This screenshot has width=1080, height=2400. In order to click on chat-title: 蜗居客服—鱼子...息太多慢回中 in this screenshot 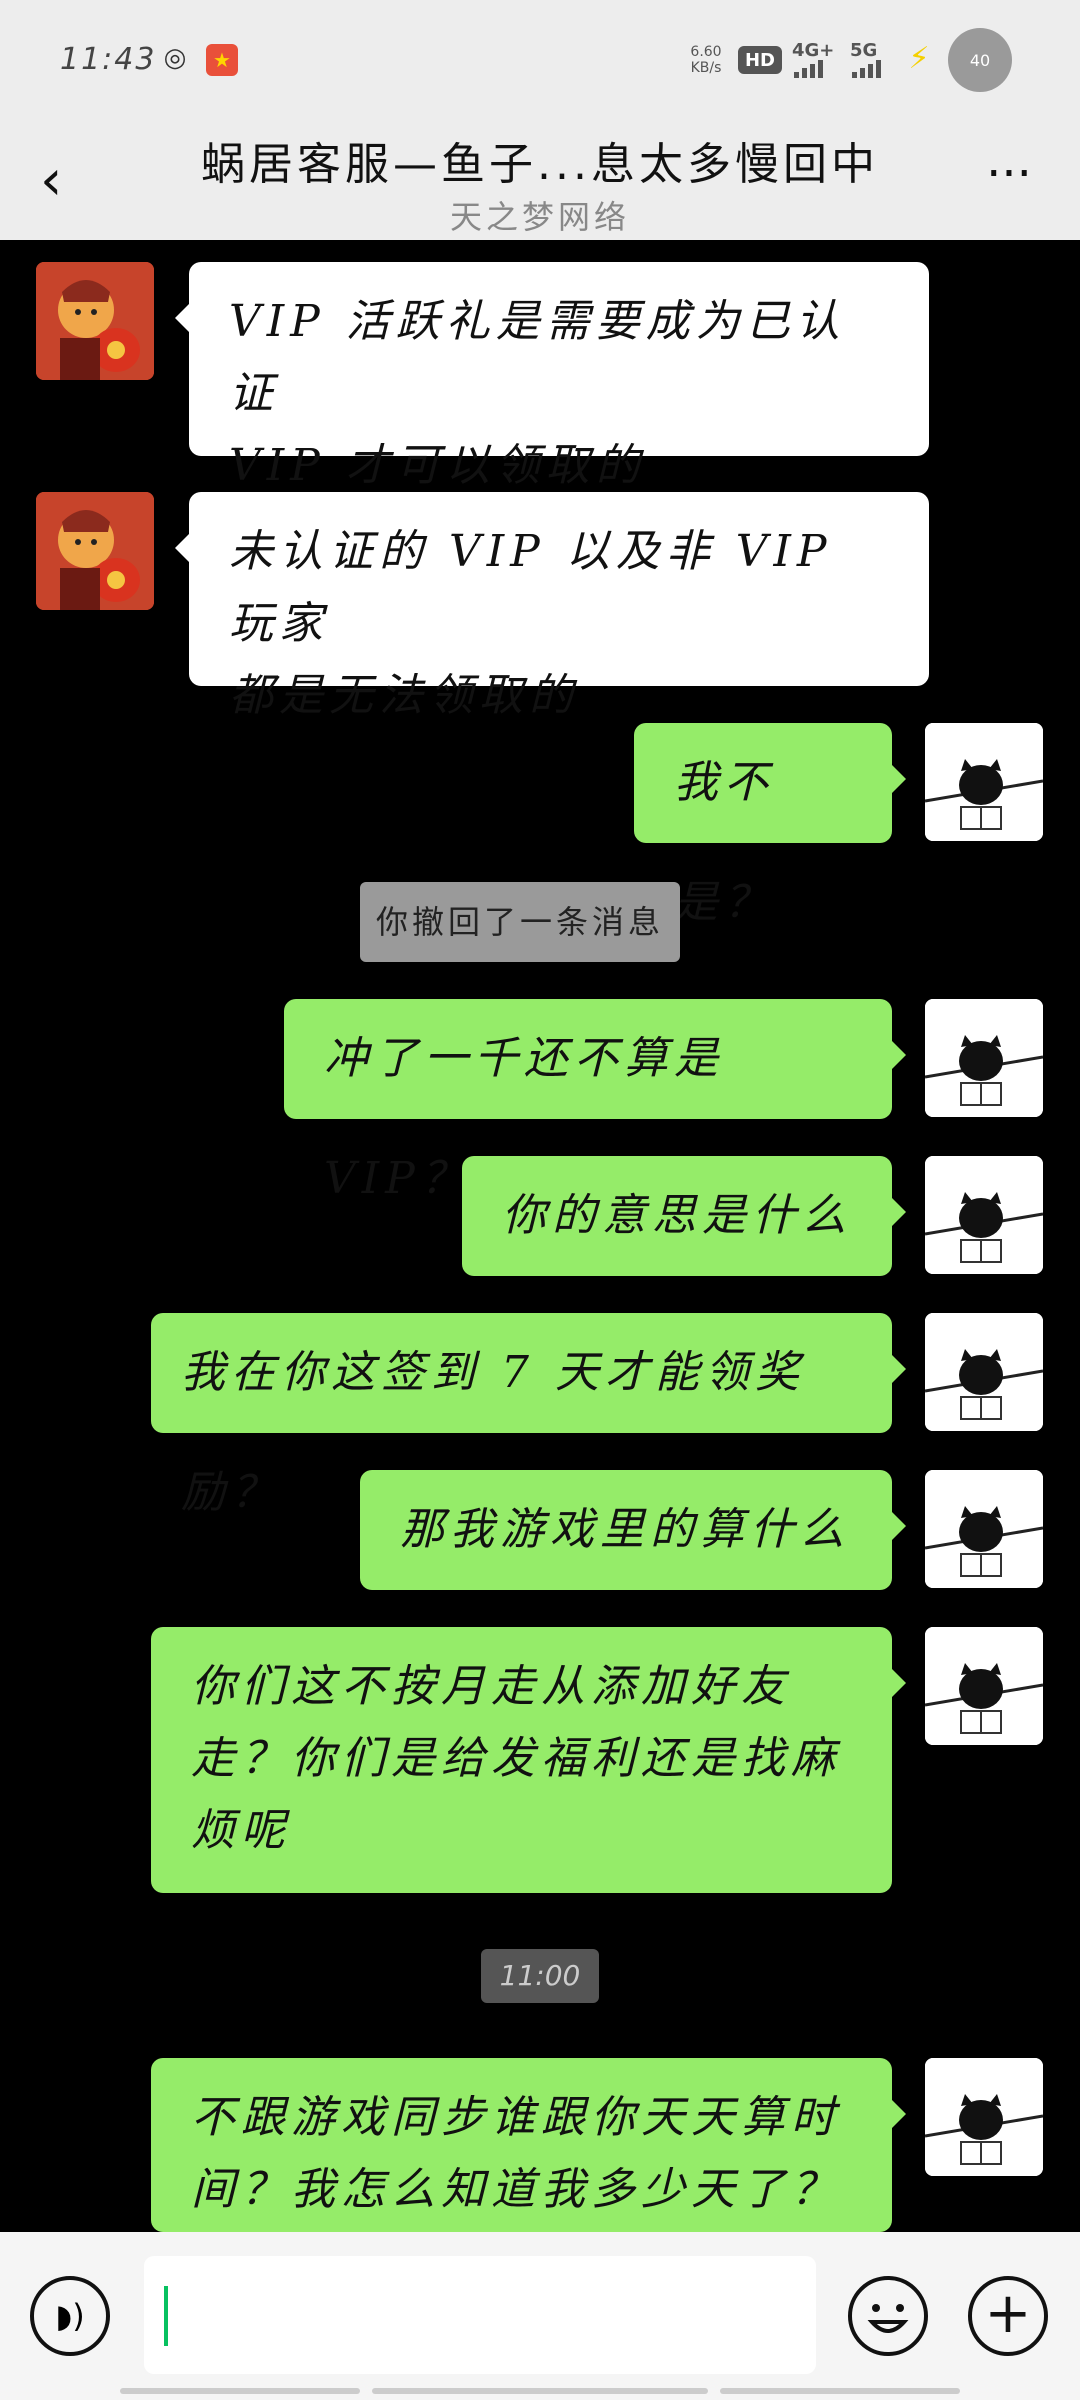, I will do `click(540, 164)`.